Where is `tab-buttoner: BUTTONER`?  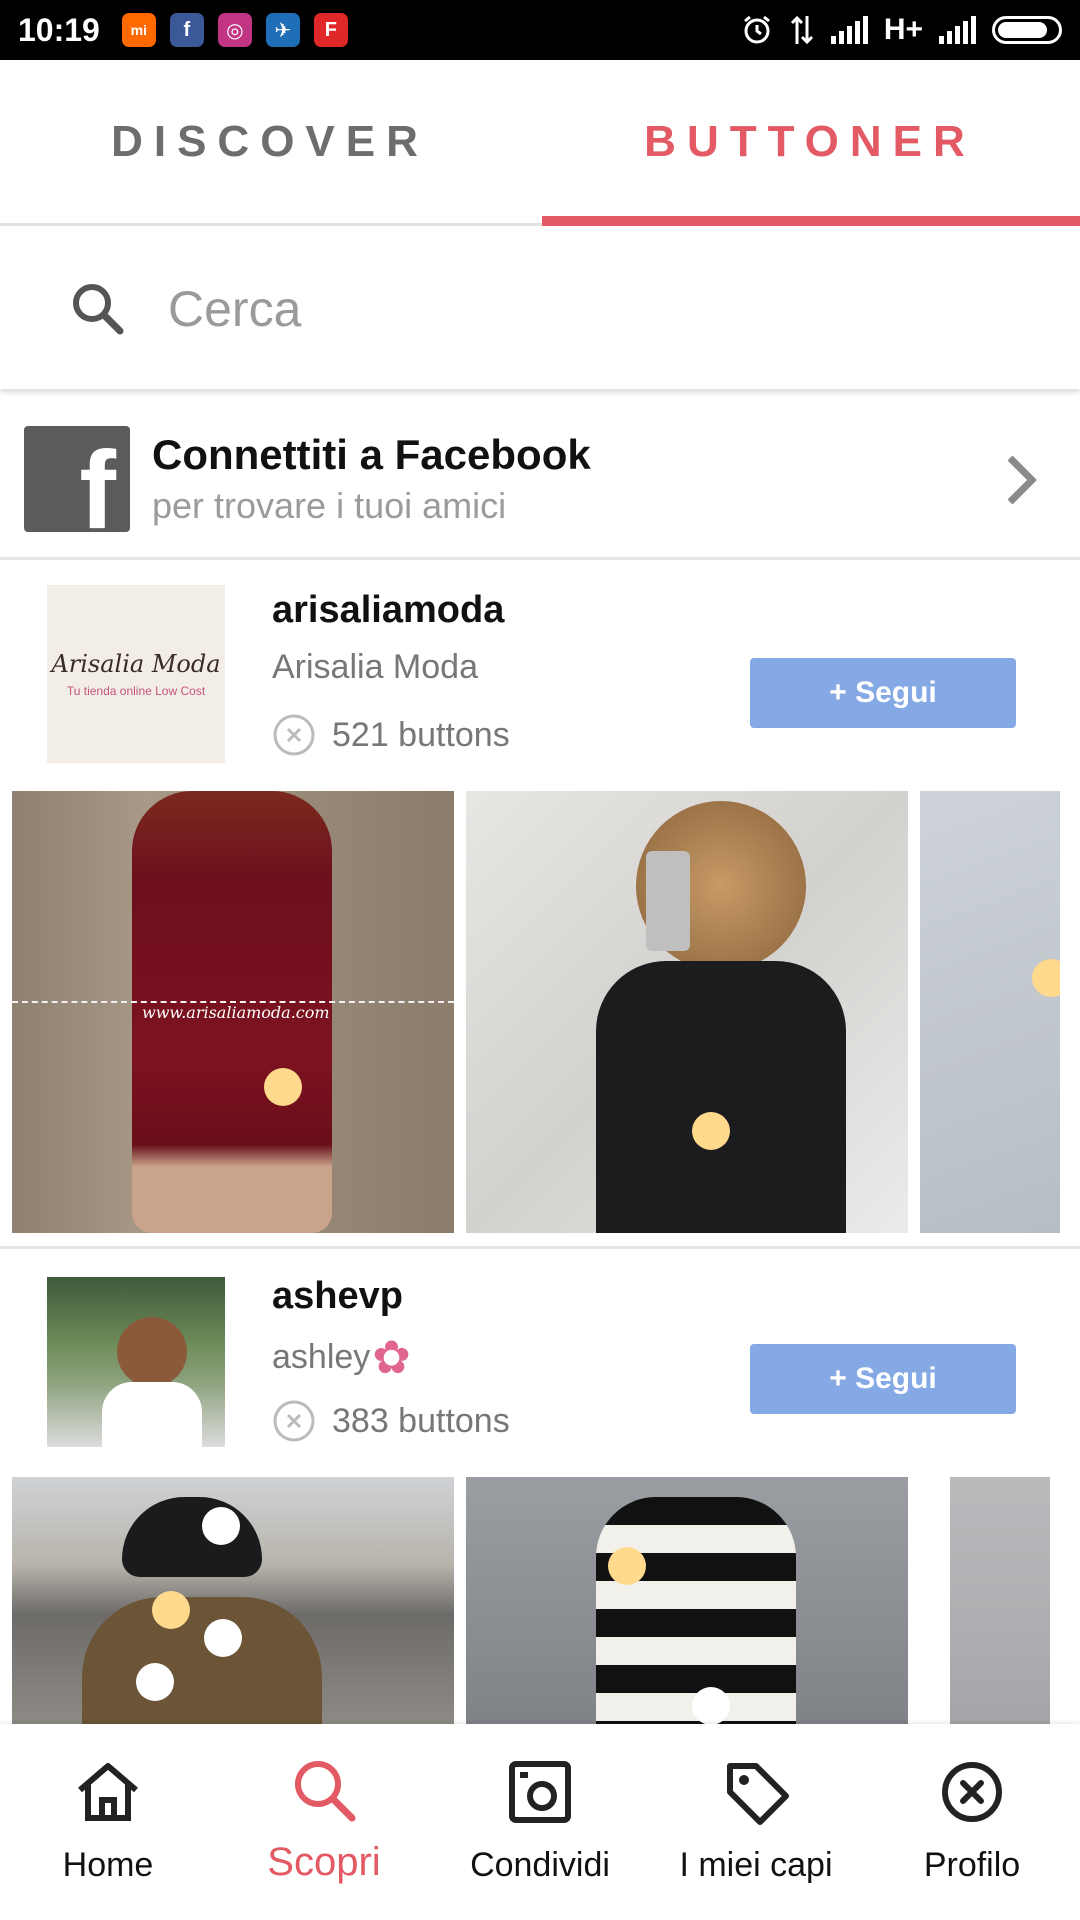 tab-buttoner: BUTTONER is located at coordinates (810, 143).